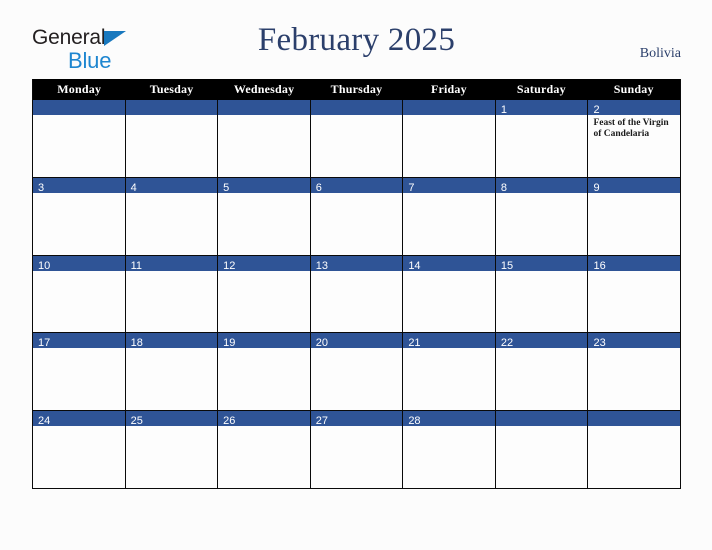 This screenshot has height=550, width=712. Describe the element at coordinates (79, 263) in the screenshot. I see `day-number-bar: 10` at that location.